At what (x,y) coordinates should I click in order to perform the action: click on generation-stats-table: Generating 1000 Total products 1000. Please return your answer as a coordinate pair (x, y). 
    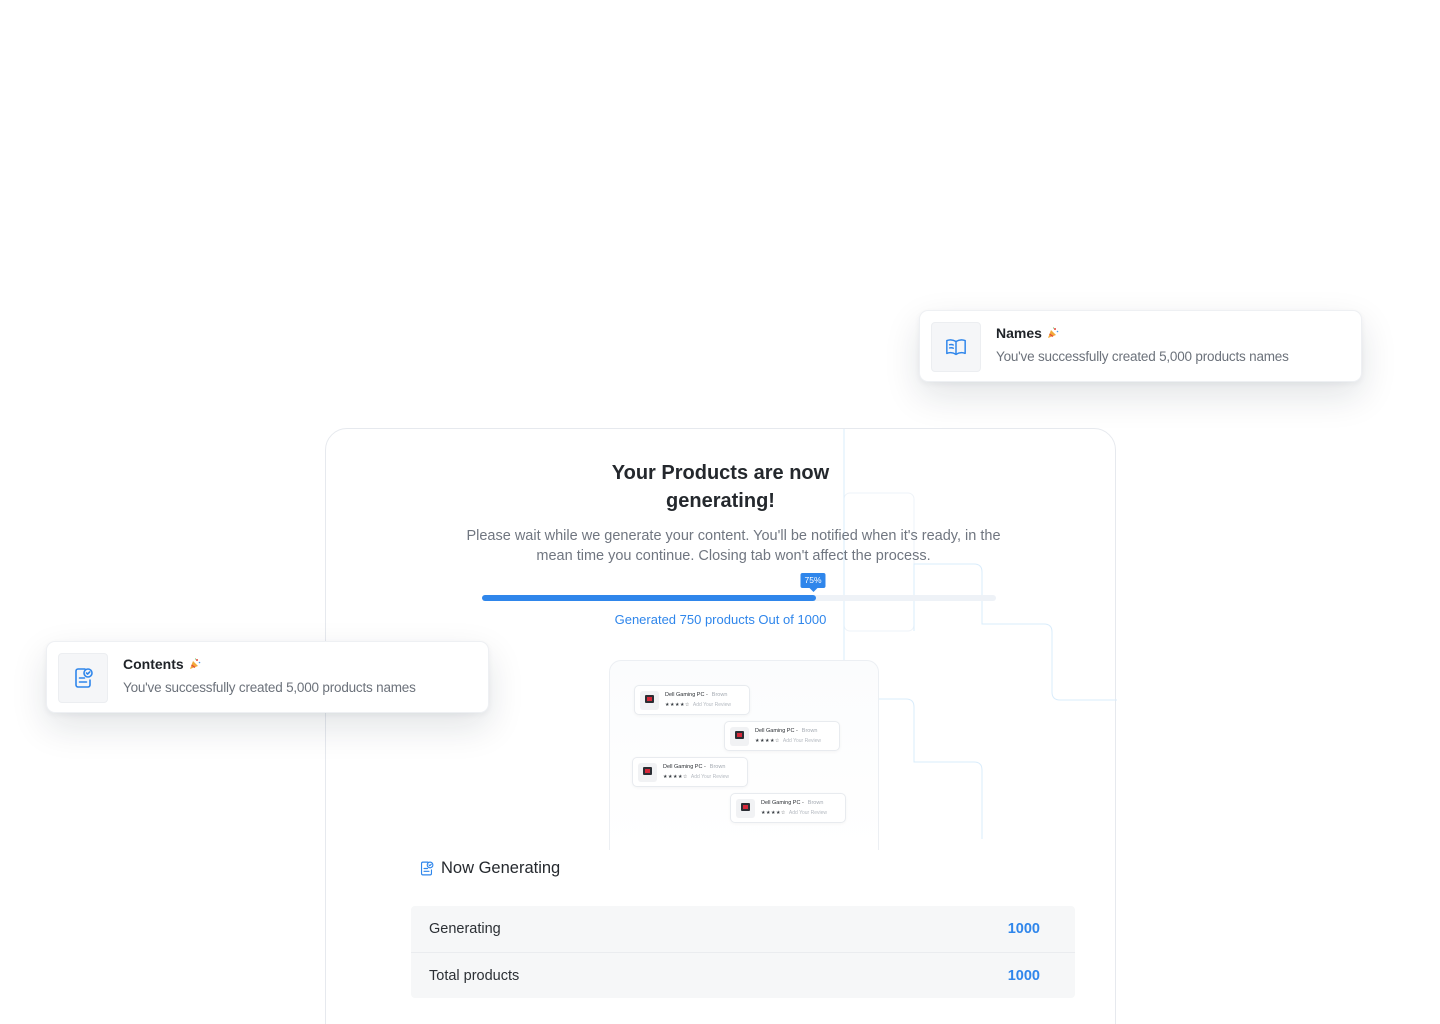
    Looking at the image, I should click on (743, 952).